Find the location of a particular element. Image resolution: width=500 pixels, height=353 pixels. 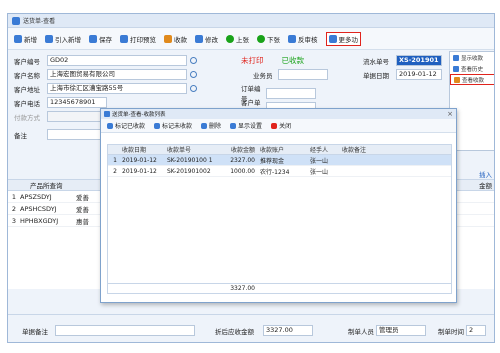

close-icon is located at coordinates (274, 125).